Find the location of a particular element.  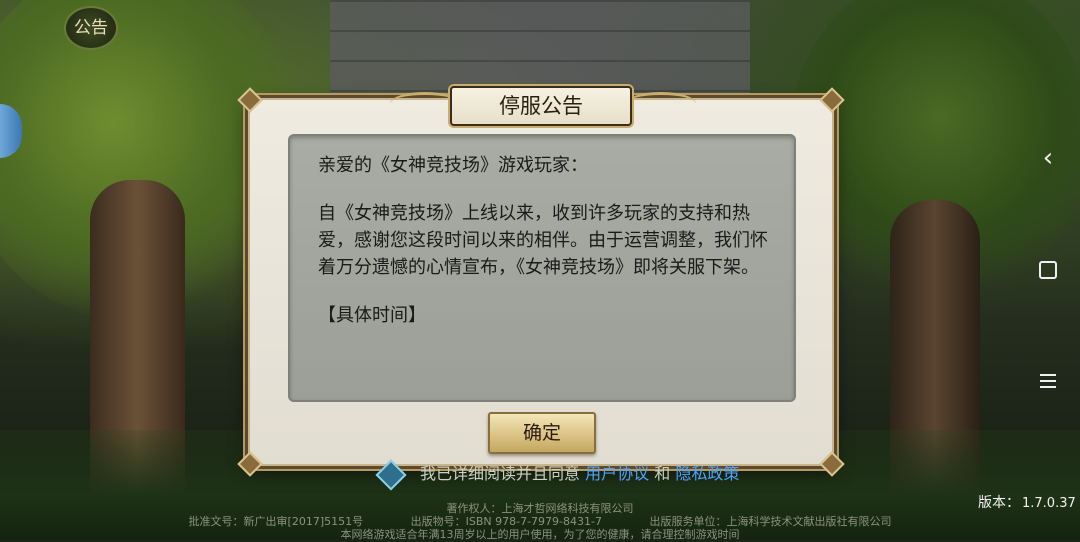

version-label: 版本： is located at coordinates (999, 503).